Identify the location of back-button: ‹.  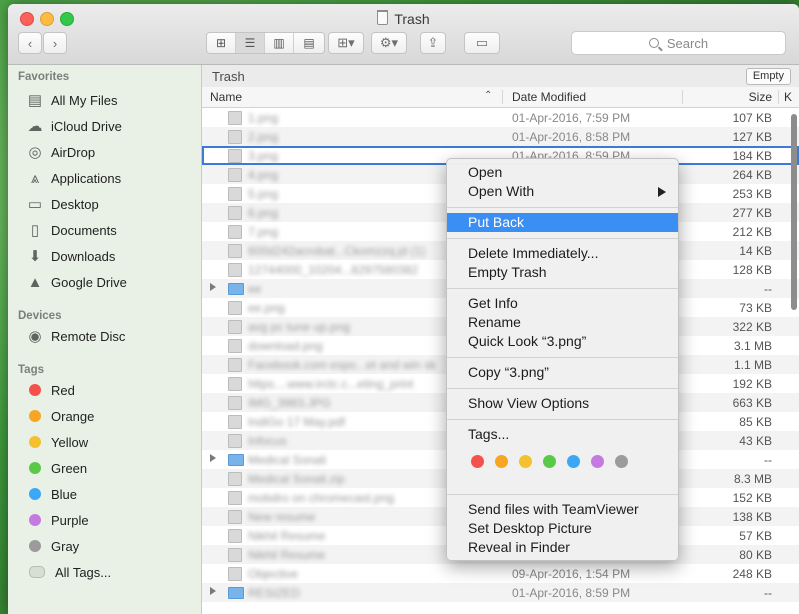
(30, 43).